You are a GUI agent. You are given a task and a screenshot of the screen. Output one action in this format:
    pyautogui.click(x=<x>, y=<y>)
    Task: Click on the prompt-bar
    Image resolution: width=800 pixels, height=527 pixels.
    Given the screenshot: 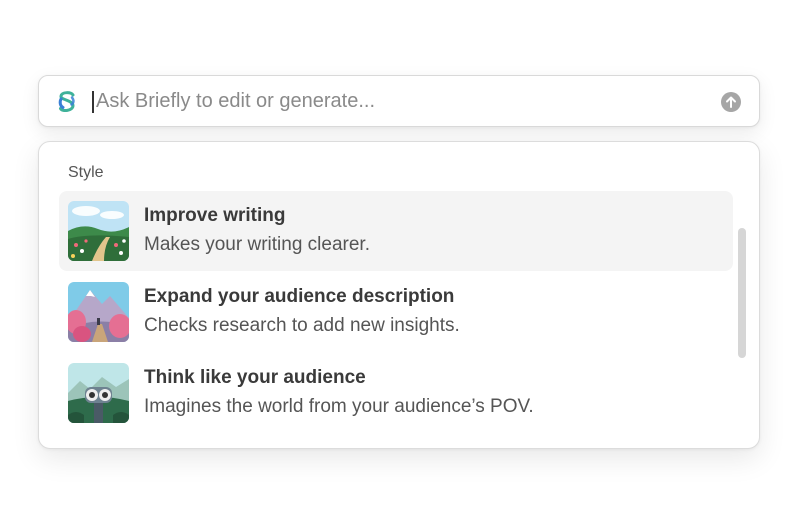 What is the action you would take?
    pyautogui.click(x=399, y=101)
    